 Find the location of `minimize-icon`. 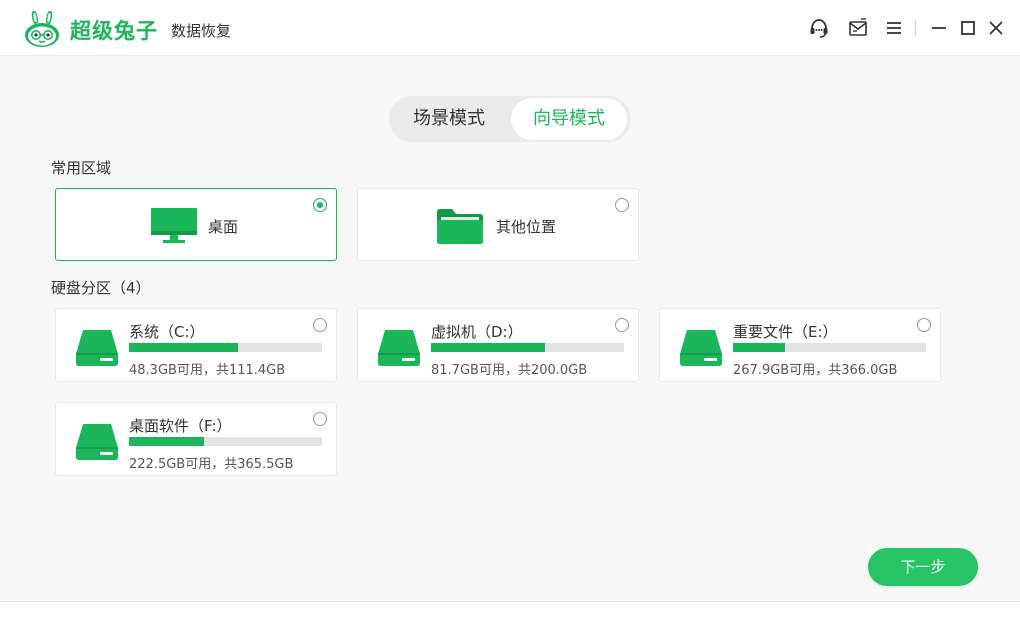

minimize-icon is located at coordinates (939, 28).